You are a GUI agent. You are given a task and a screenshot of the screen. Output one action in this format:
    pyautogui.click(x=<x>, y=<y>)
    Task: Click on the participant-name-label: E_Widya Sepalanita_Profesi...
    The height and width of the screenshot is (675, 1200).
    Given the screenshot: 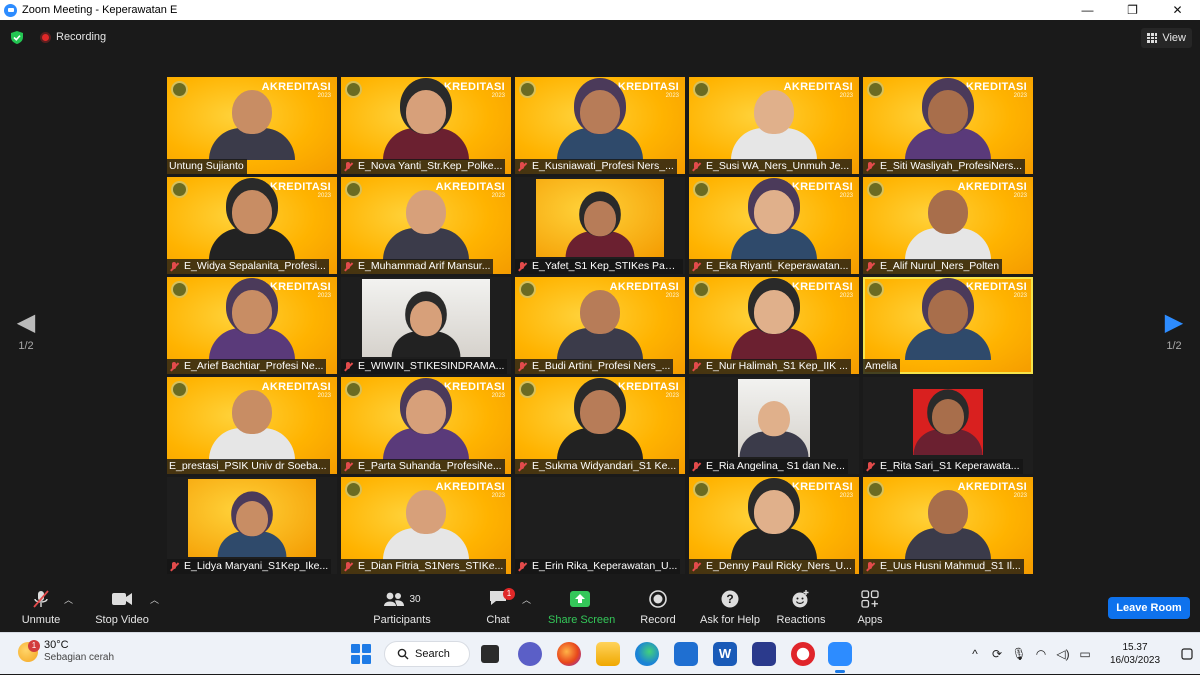 What is the action you would take?
    pyautogui.click(x=248, y=266)
    